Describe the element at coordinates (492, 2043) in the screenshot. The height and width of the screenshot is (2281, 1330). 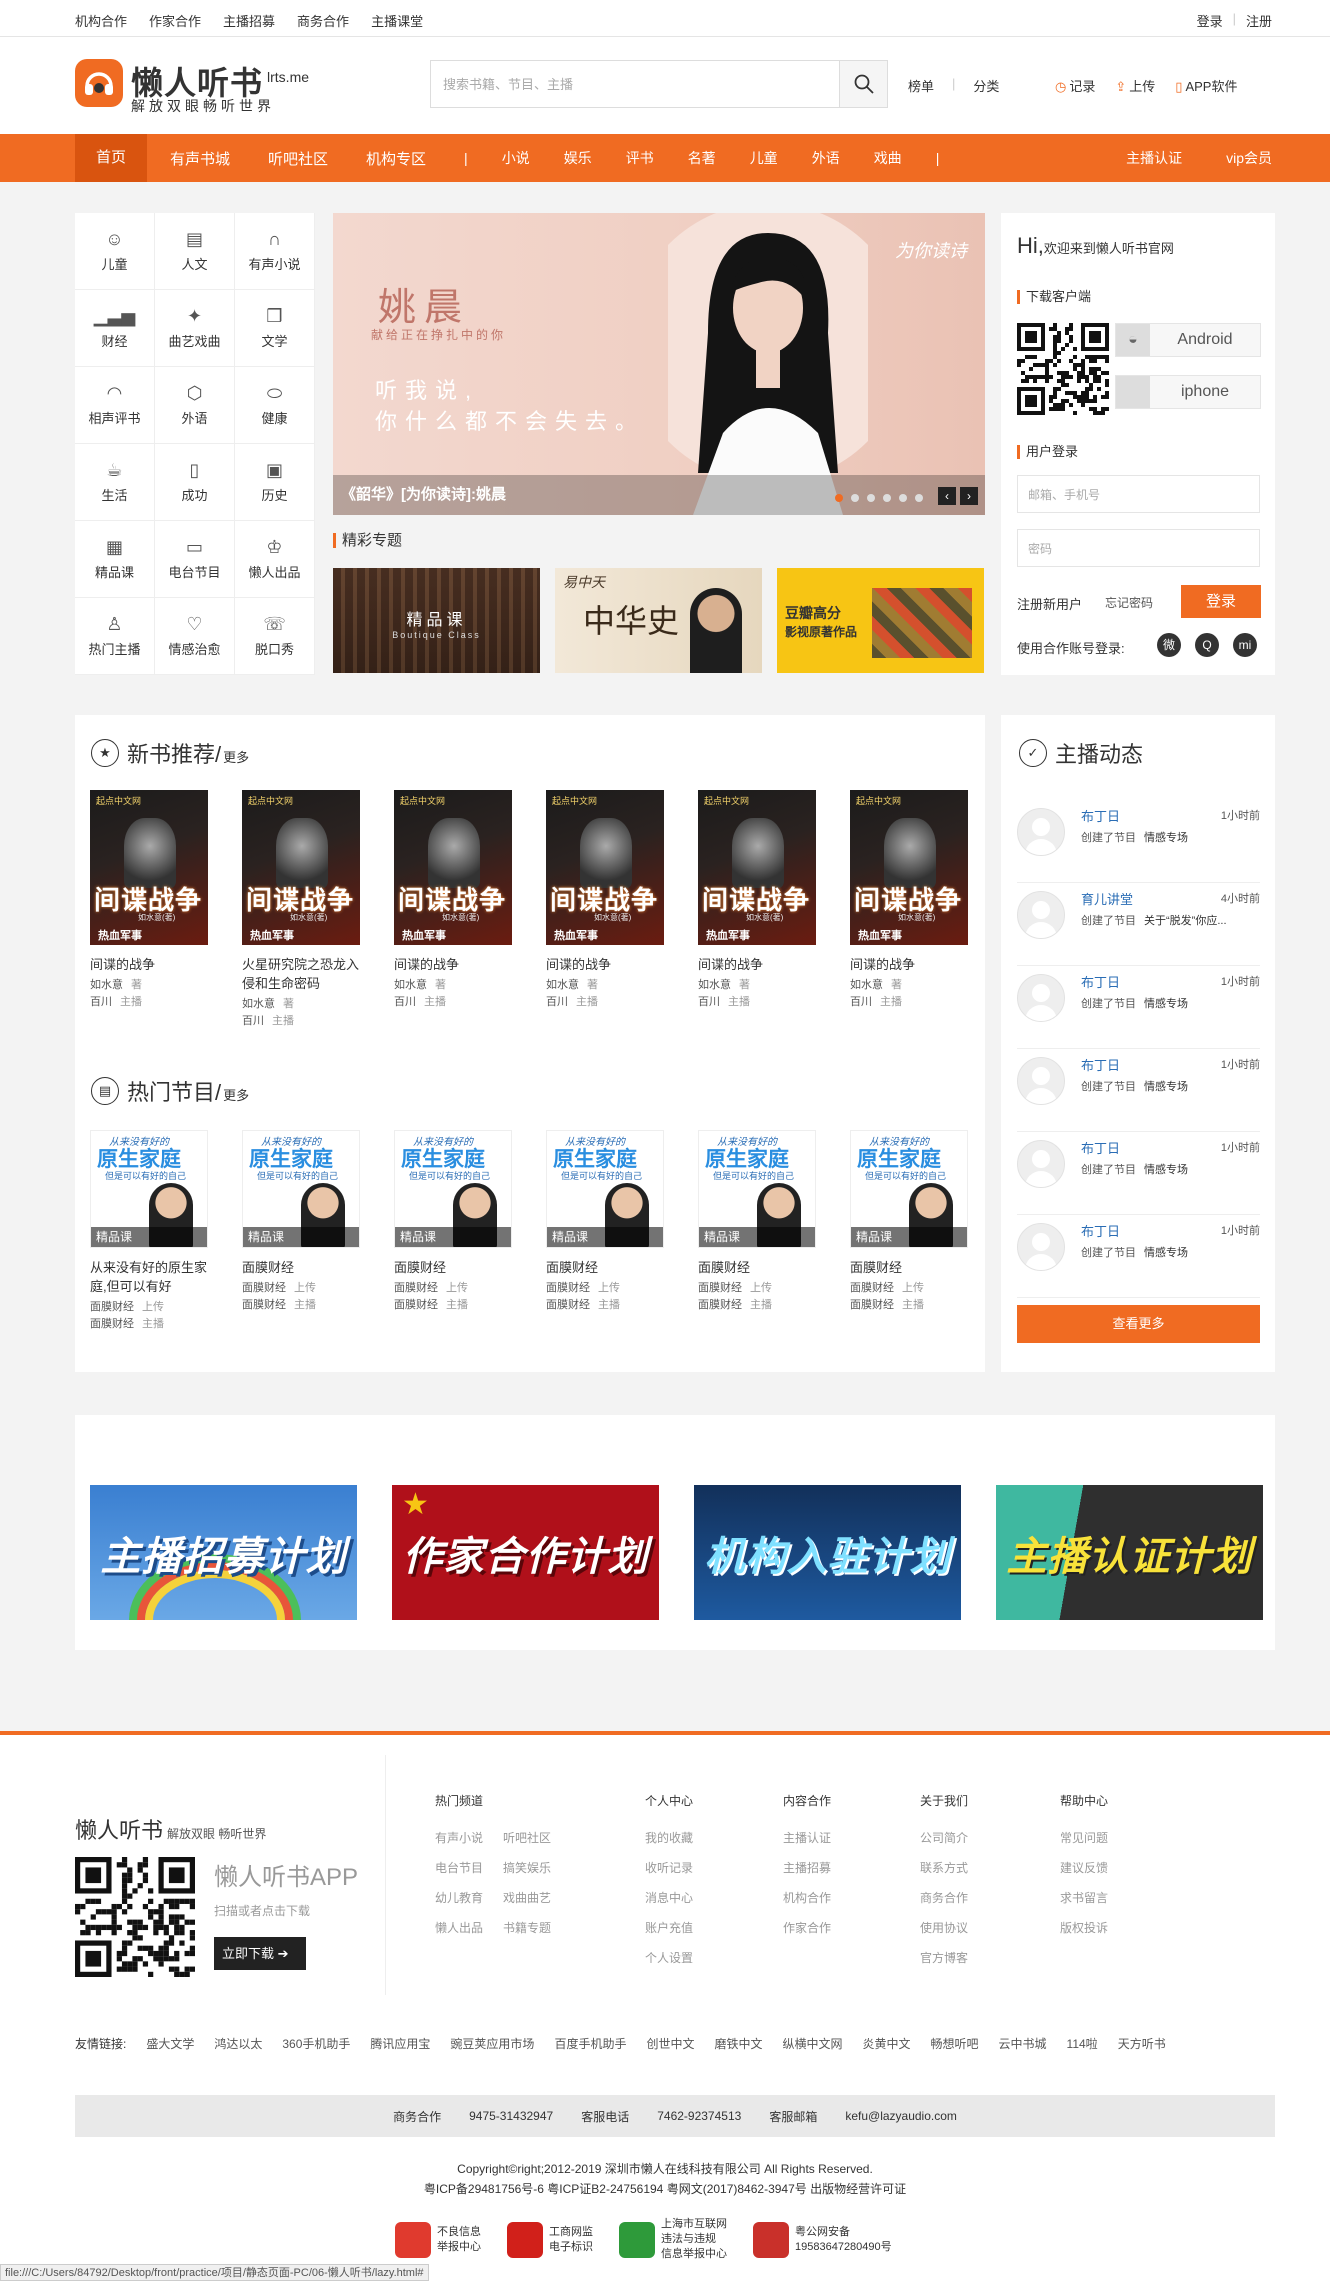
I see `friend-link: 豌豆荚应用市场` at that location.